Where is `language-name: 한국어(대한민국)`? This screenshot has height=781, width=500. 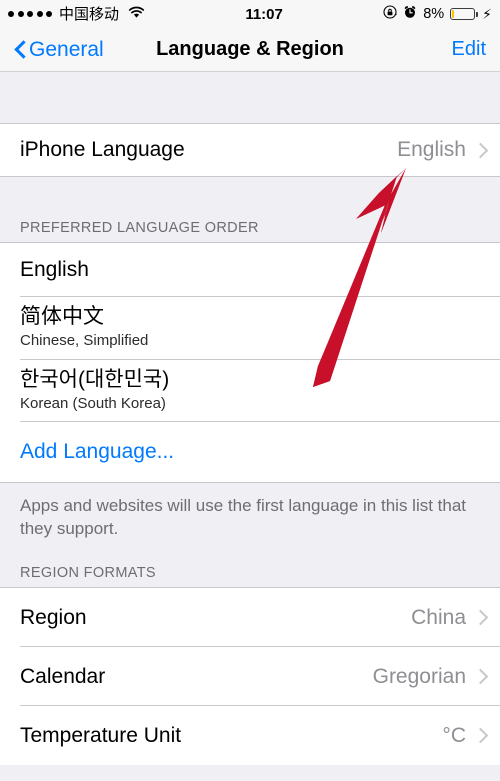 language-name: 한국어(대한민국) is located at coordinates (95, 379).